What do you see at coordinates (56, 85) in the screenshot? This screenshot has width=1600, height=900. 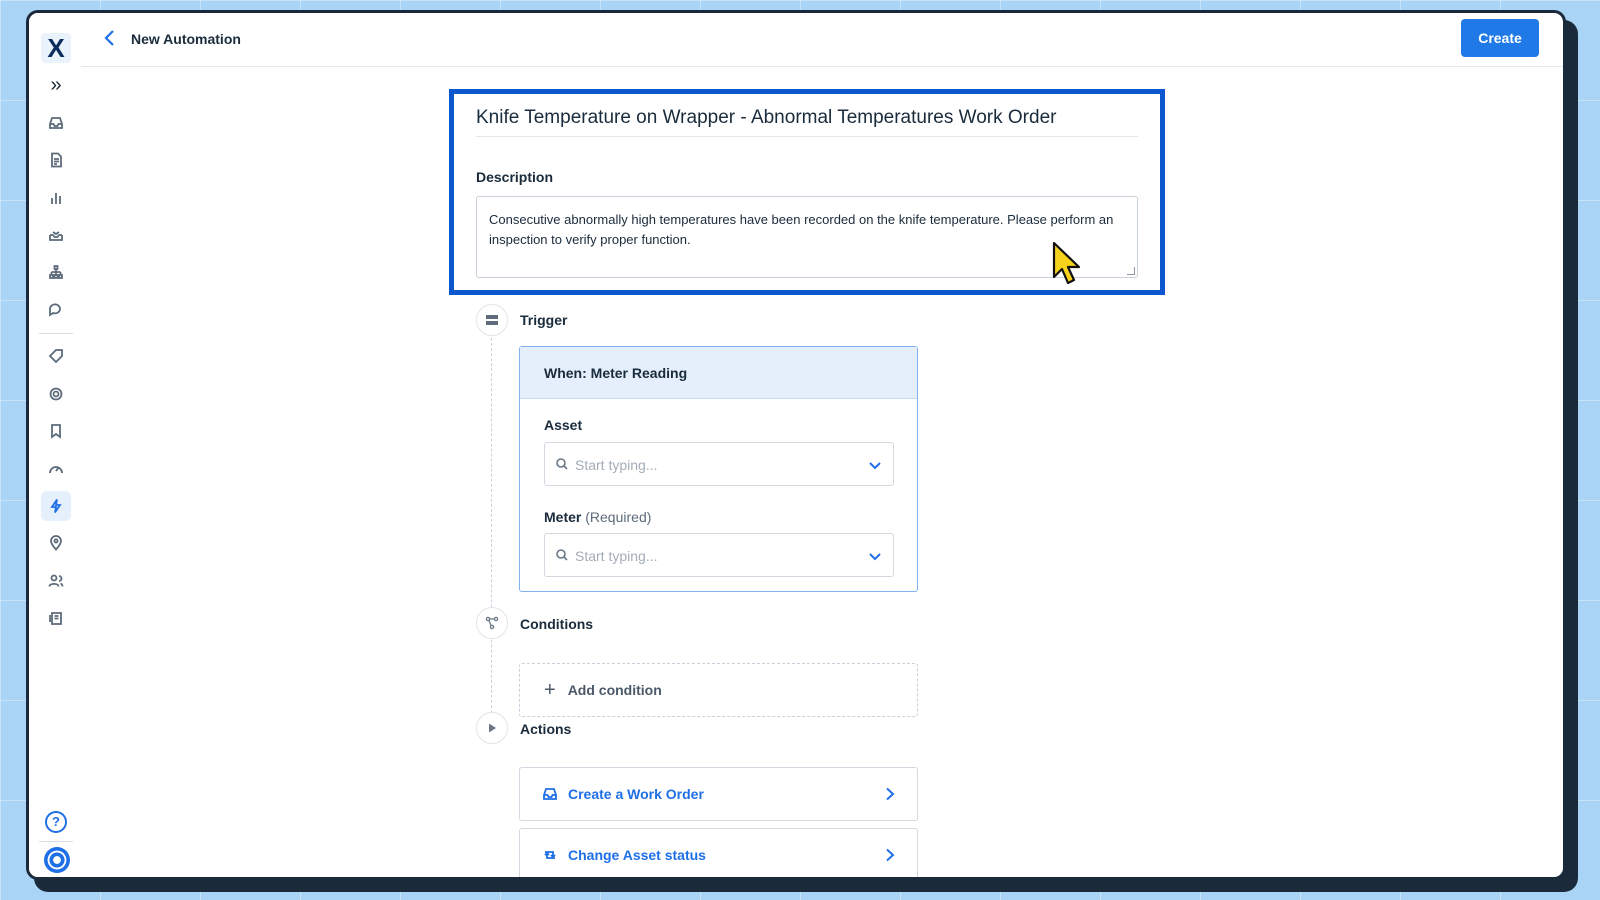 I see `expand-sidebar-icon: »` at bounding box center [56, 85].